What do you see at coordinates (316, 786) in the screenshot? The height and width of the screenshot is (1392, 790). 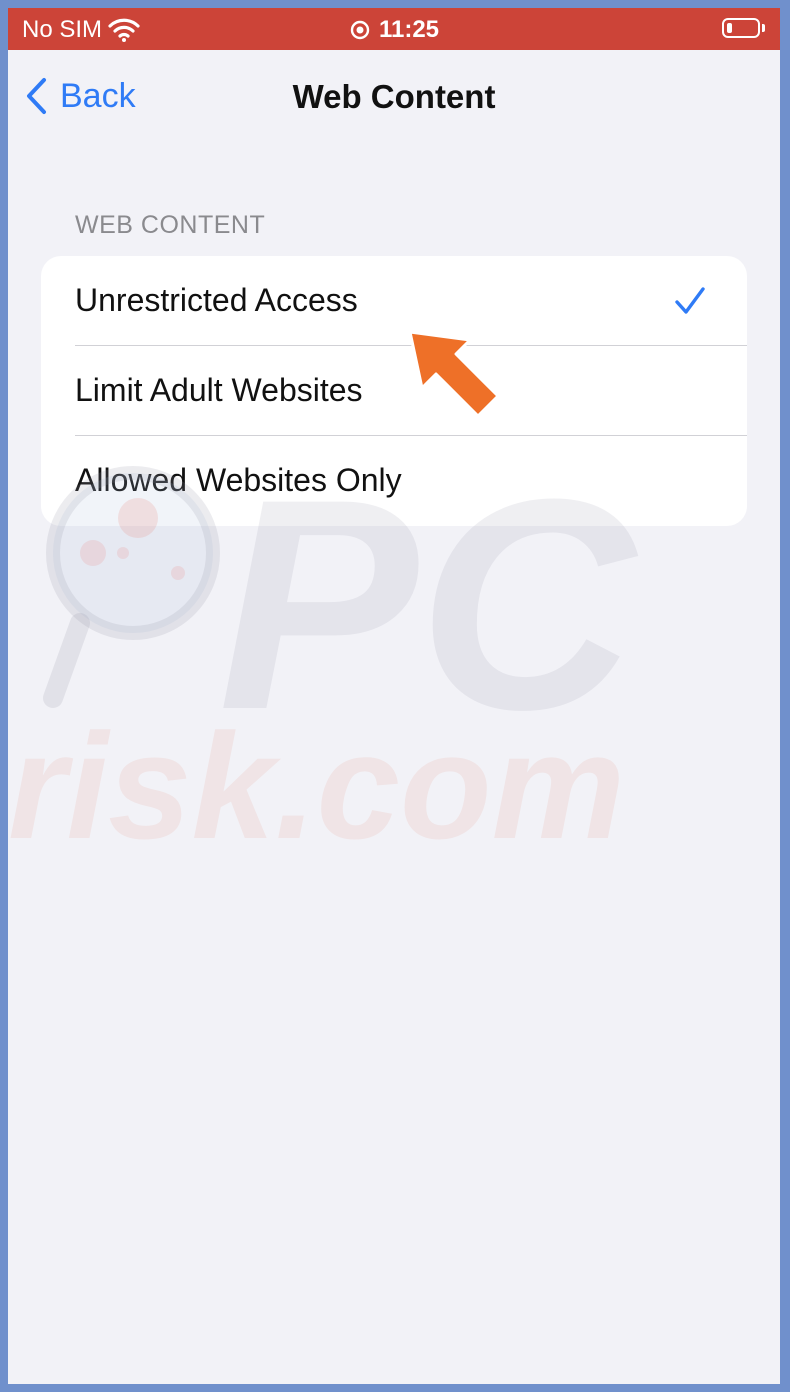 I see `watermark-risk: risk.com` at bounding box center [316, 786].